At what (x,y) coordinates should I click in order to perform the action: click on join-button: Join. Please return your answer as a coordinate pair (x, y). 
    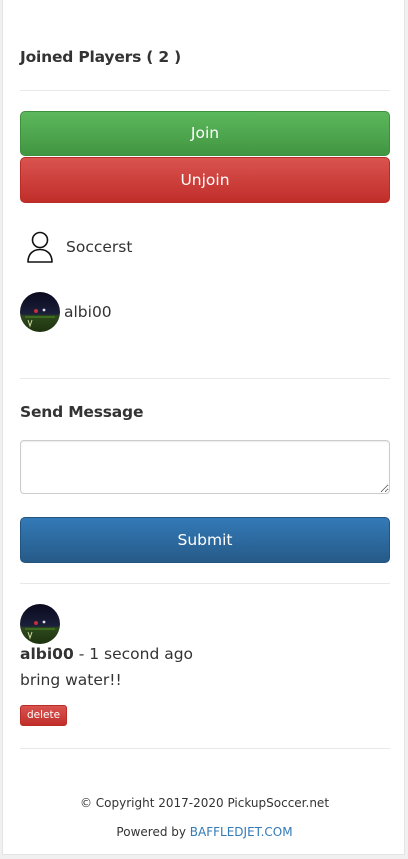
    Looking at the image, I should click on (205, 133).